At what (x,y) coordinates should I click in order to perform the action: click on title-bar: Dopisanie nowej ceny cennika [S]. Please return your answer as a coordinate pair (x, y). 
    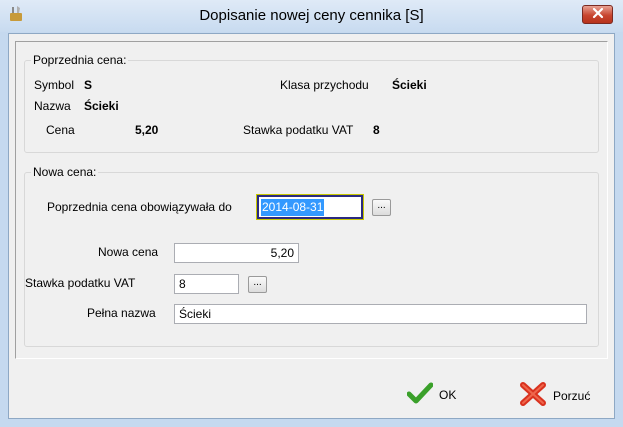
    Looking at the image, I should click on (311, 16).